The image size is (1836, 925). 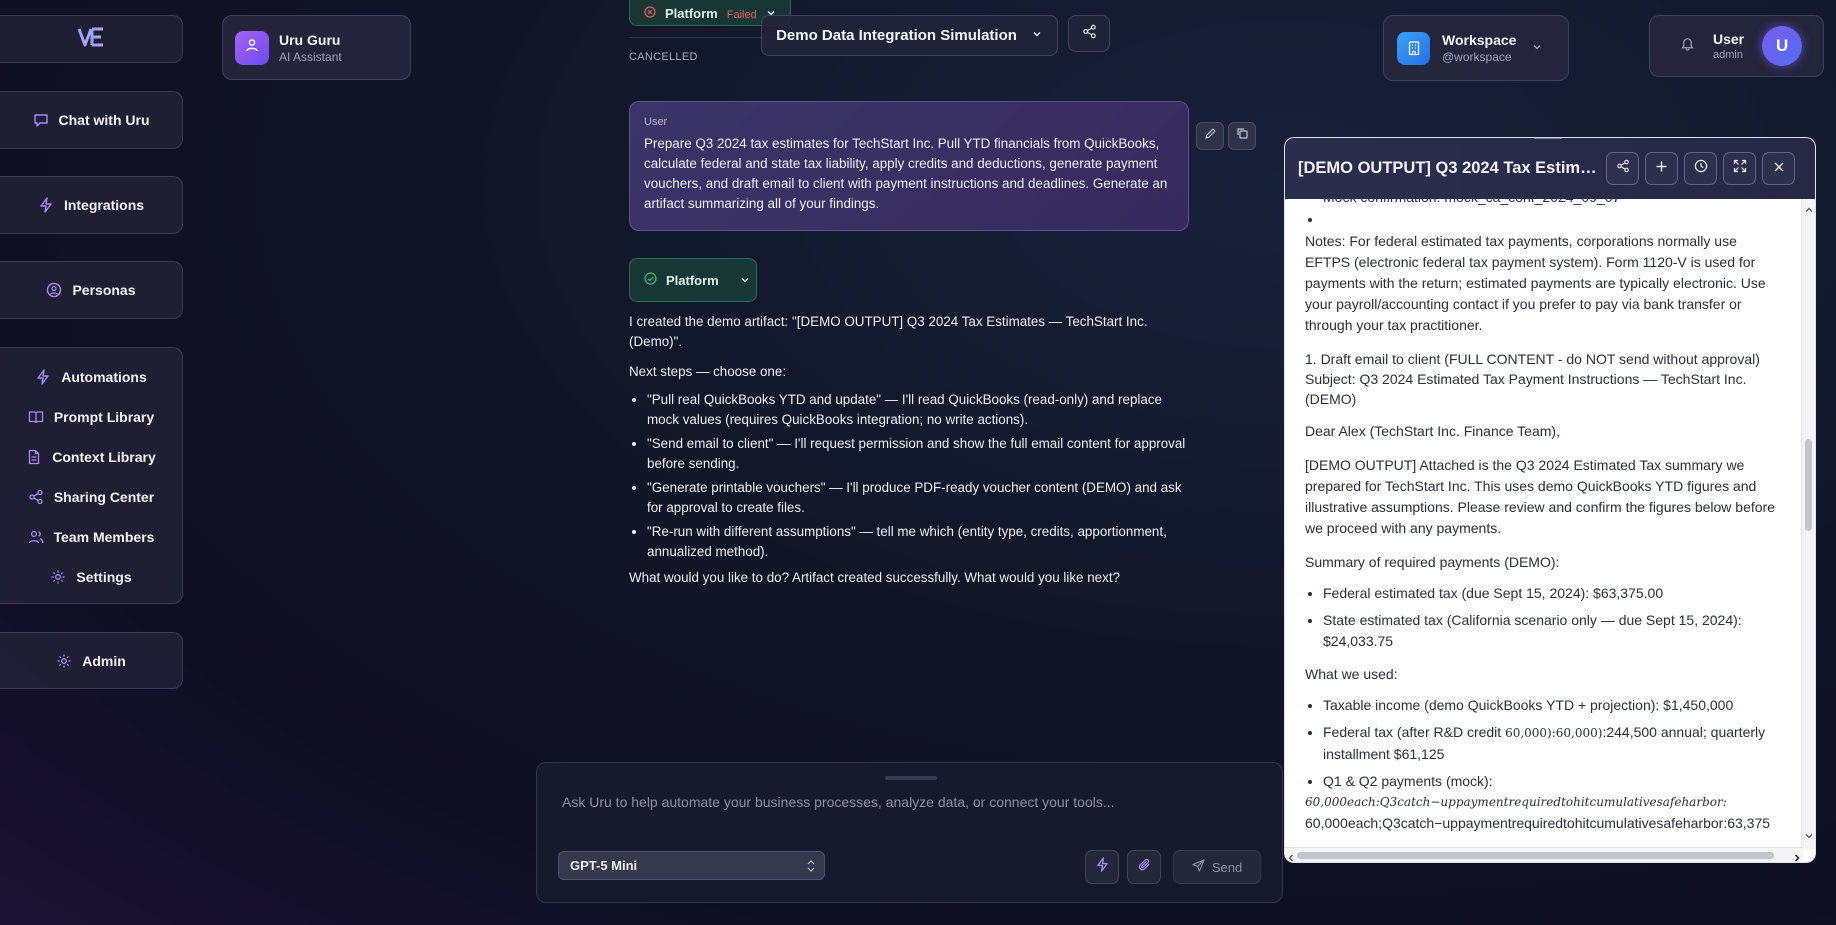 What do you see at coordinates (104, 290) in the screenshot?
I see `nav-personas-label: Personas` at bounding box center [104, 290].